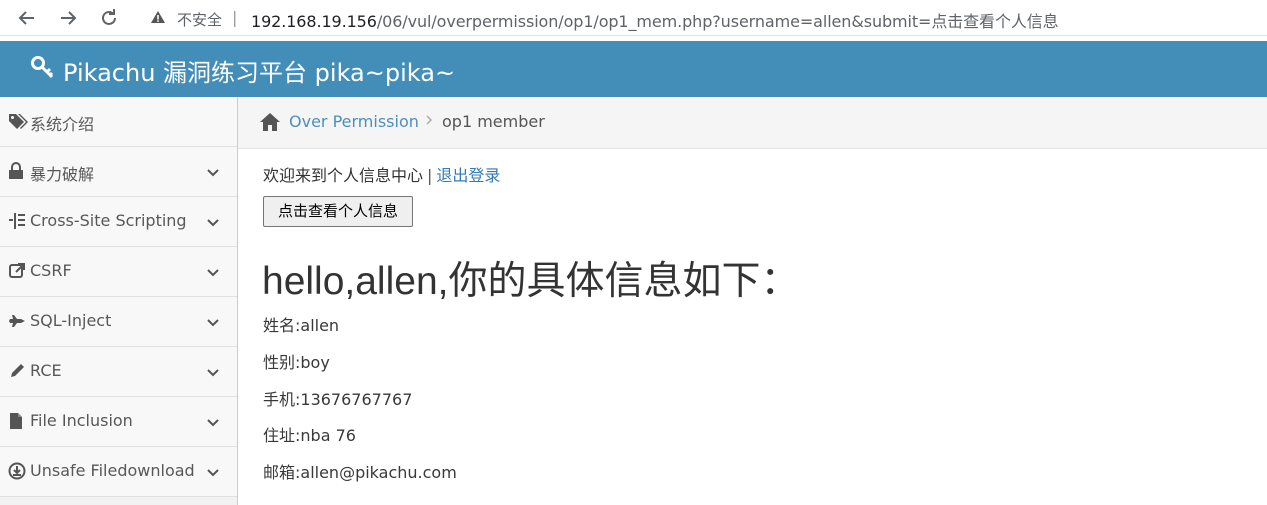 This screenshot has height=505, width=1267. I want to click on sidebar-item-intro: 系统介绍, so click(118, 122).